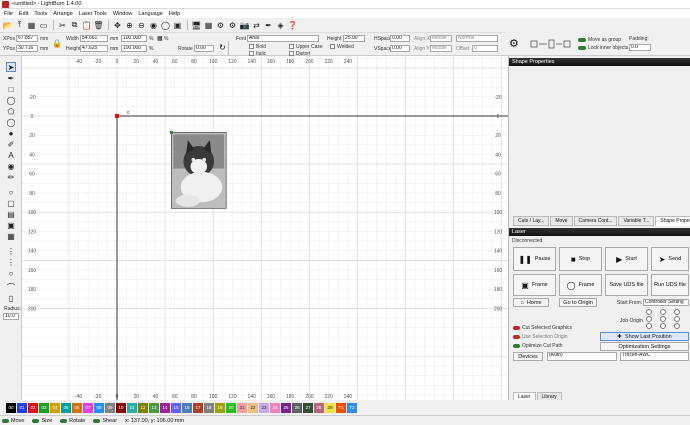  Describe the element at coordinates (308, 407) in the screenshot. I see `layer-swatch: 27` at that location.